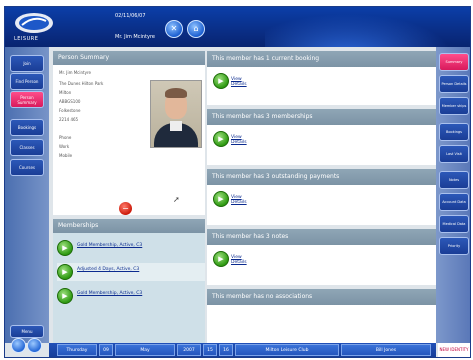 The height and width of the screenshot is (360, 473). Describe the element at coordinates (70, 101) in the screenshot. I see `address-line: ABBGS100` at that location.